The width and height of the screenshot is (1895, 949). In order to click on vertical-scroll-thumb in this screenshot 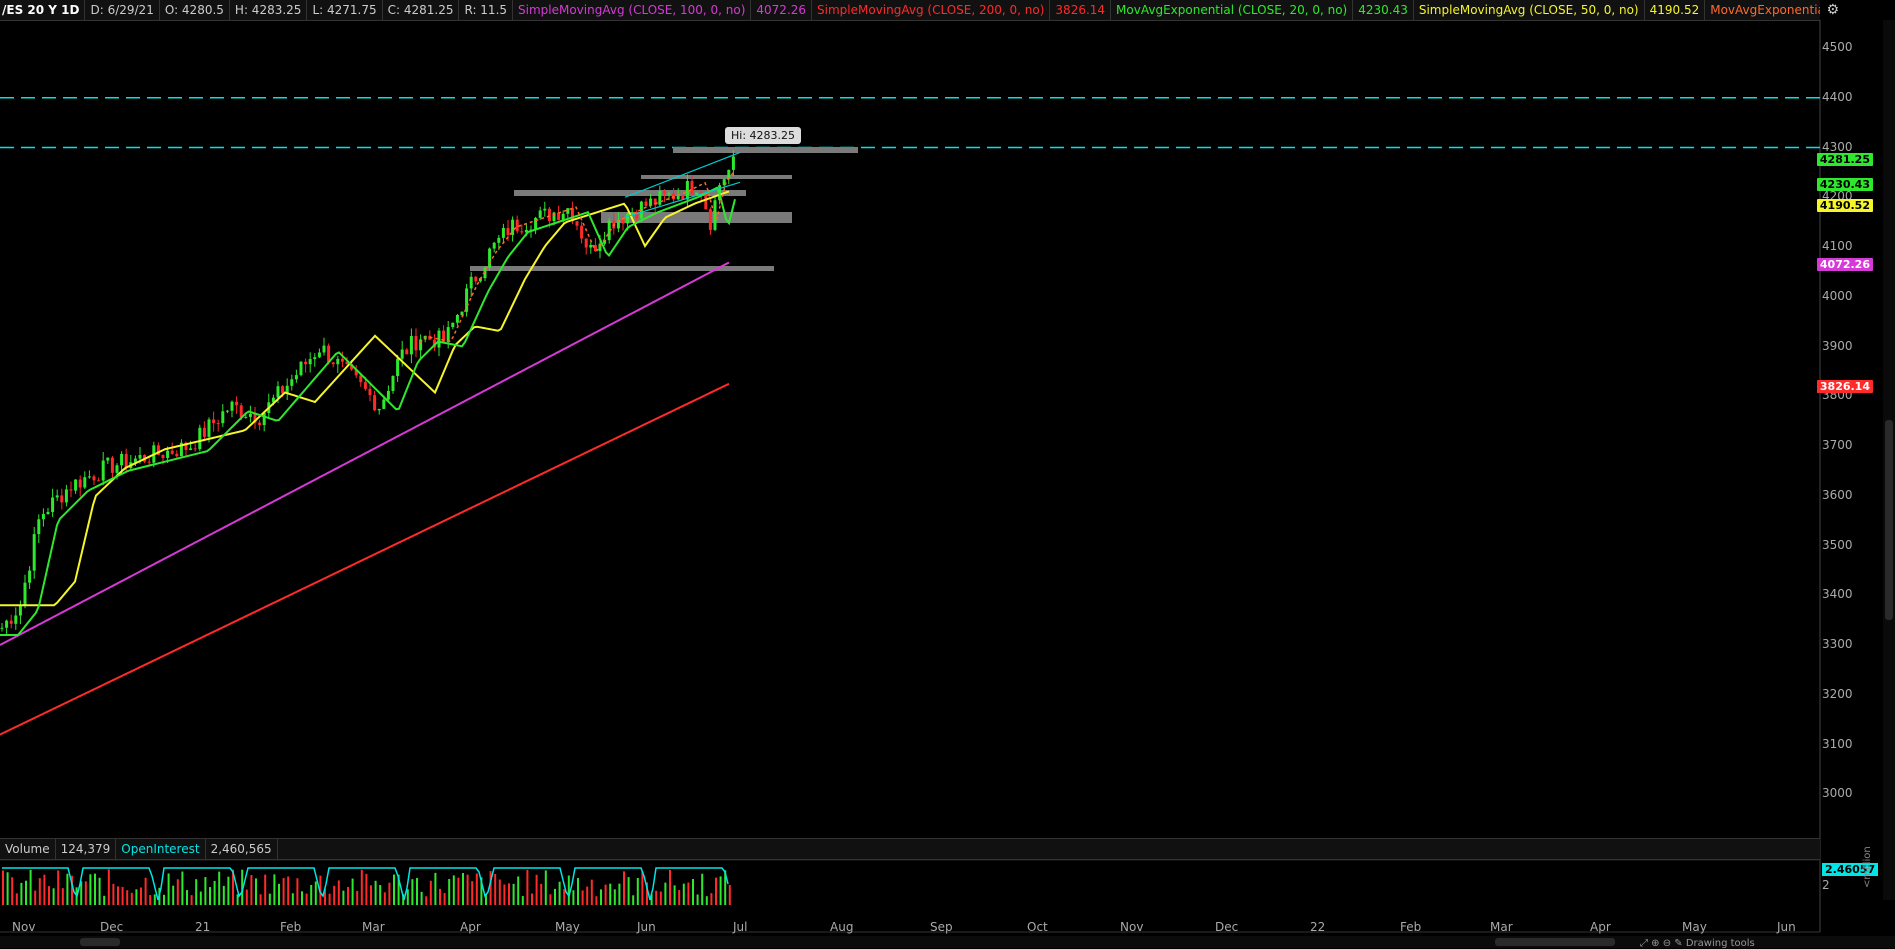, I will do `click(1889, 520)`.